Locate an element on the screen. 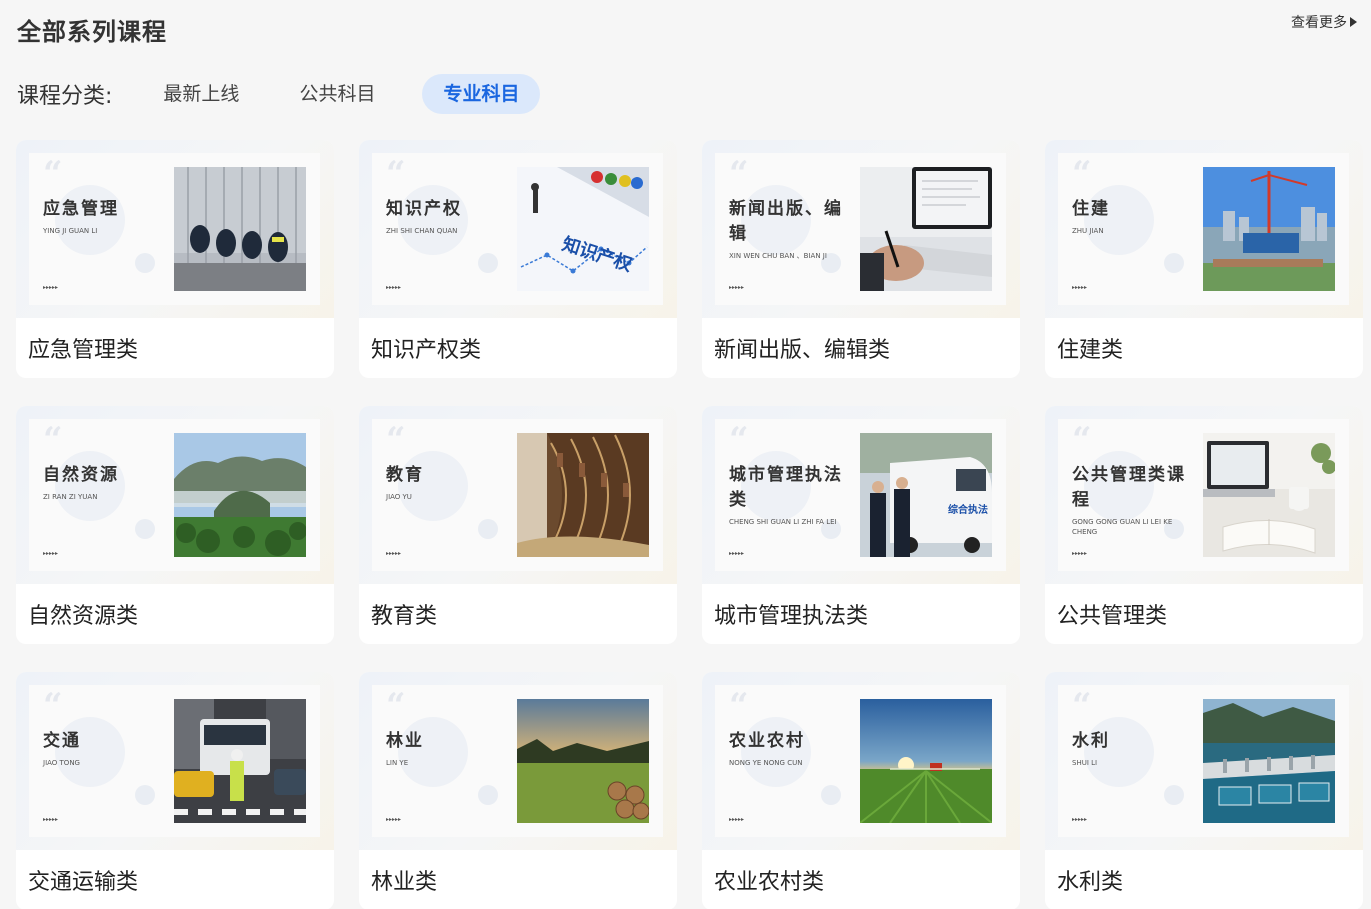 Image resolution: width=1371 pixels, height=909 pixels. thumbnail-title: 住建 ZHU JIAN is located at coordinates (1131, 216).